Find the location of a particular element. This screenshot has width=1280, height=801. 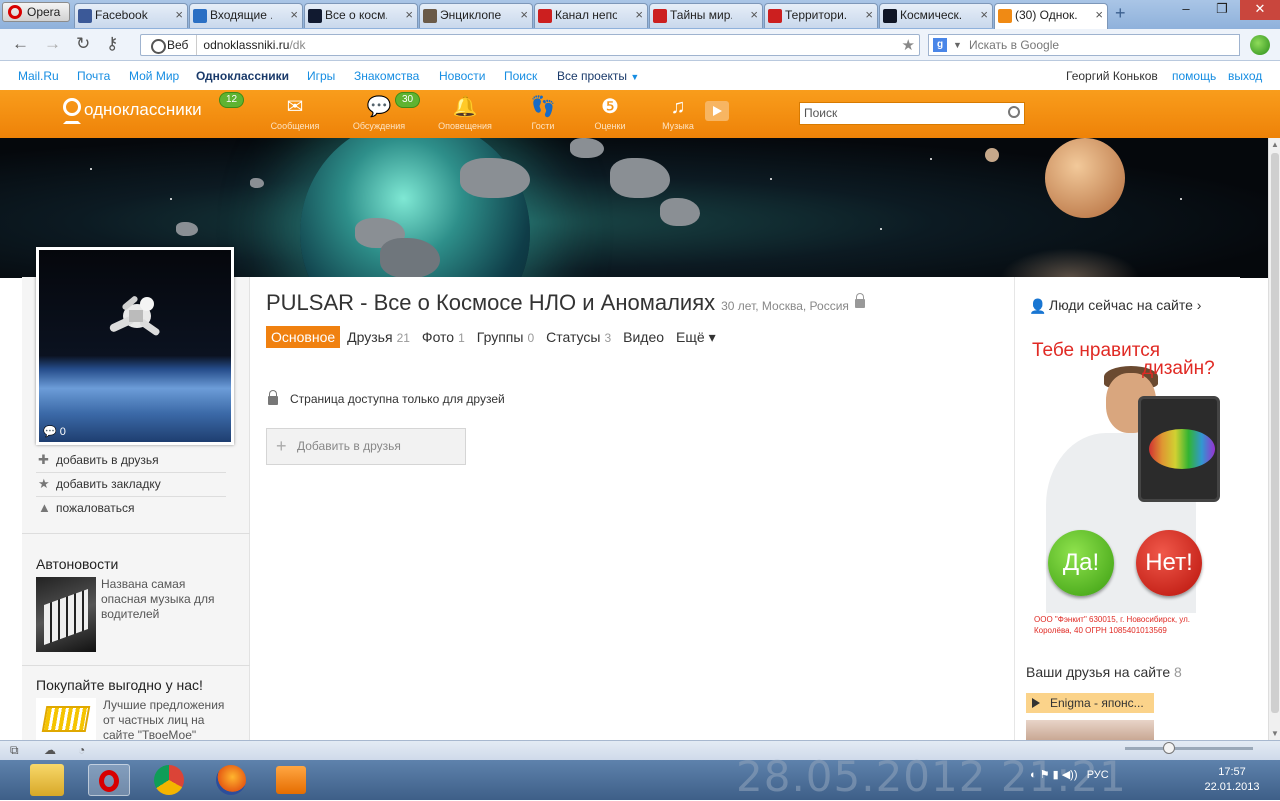

nav-ratings: ❺ Оценки is located at coordinates (610, 113).